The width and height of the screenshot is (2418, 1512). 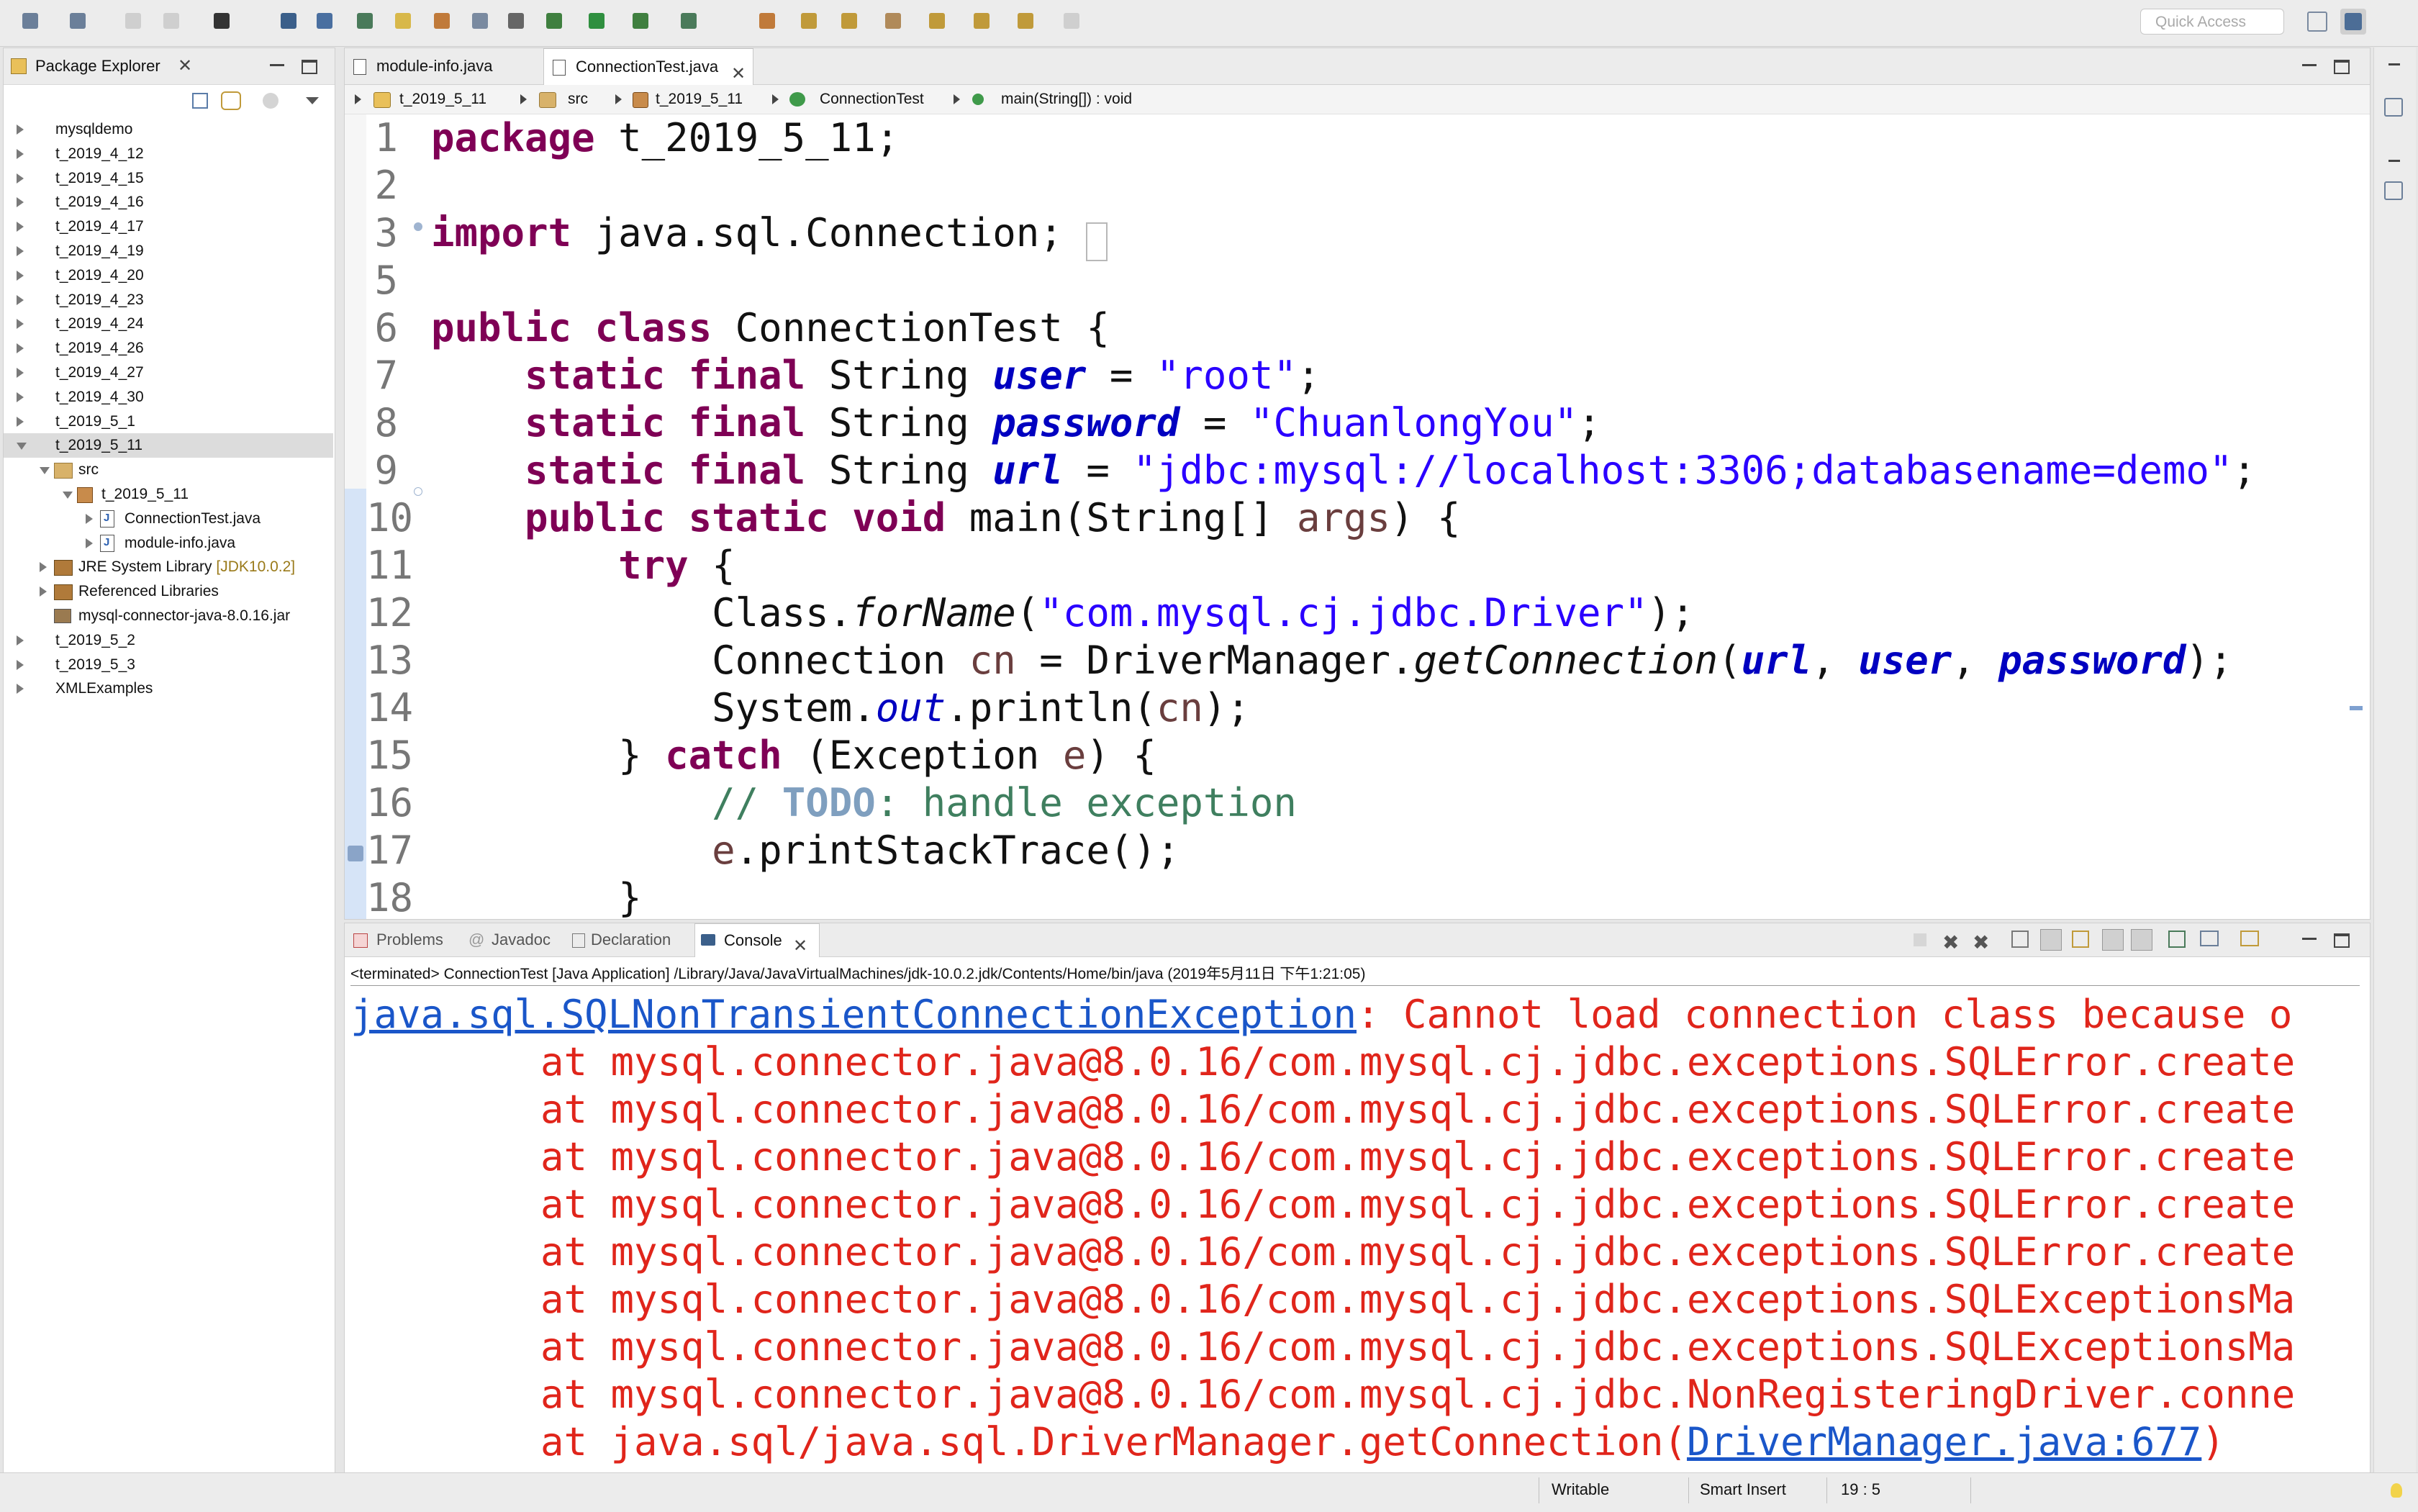 I want to click on breadcrumb-src: src, so click(x=578, y=100).